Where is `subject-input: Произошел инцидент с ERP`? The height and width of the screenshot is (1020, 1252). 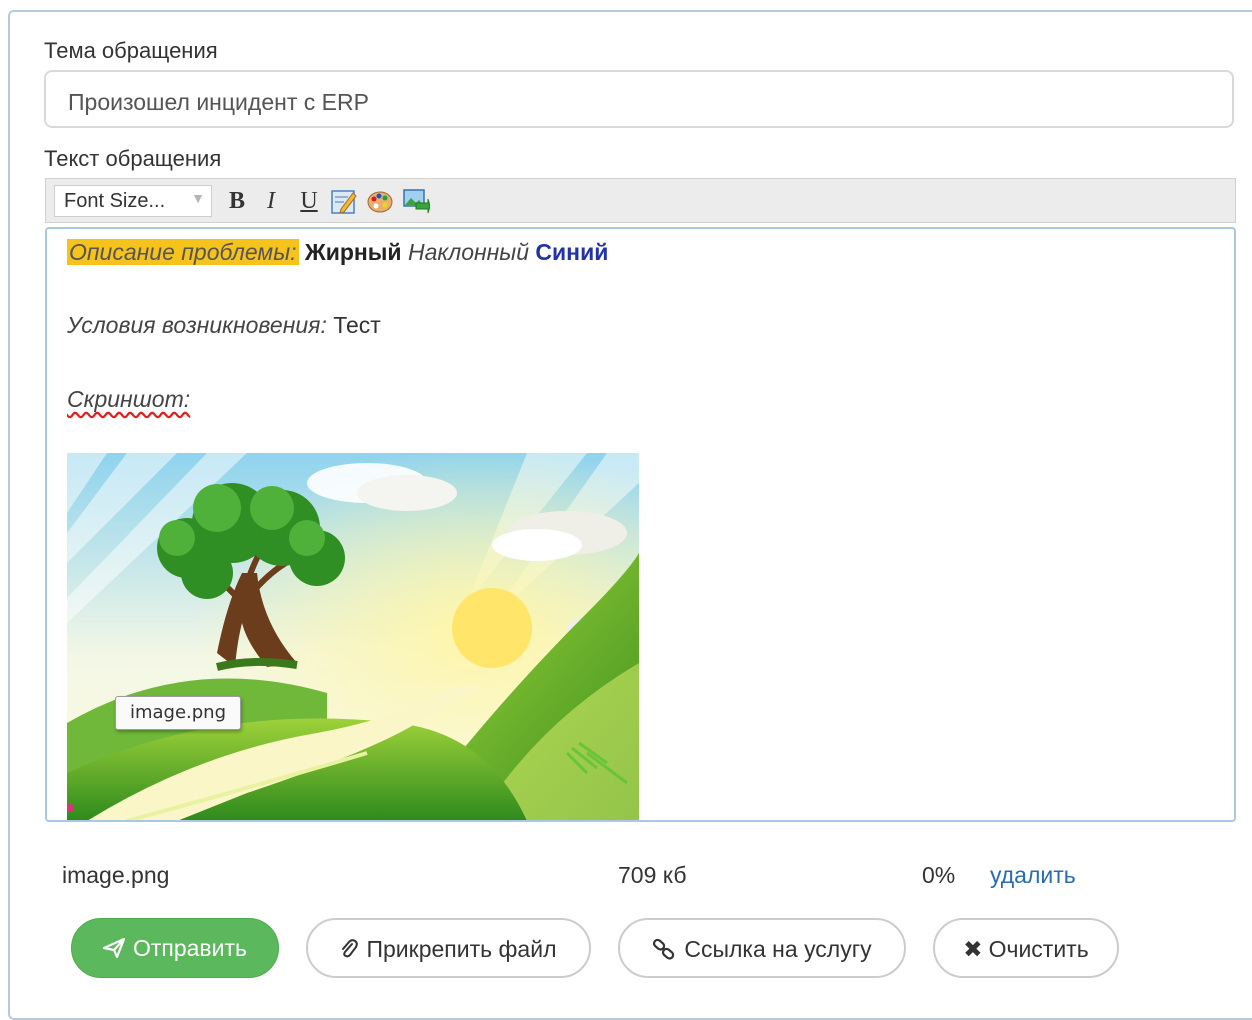
subject-input: Произошел инцидент с ERP is located at coordinates (639, 99).